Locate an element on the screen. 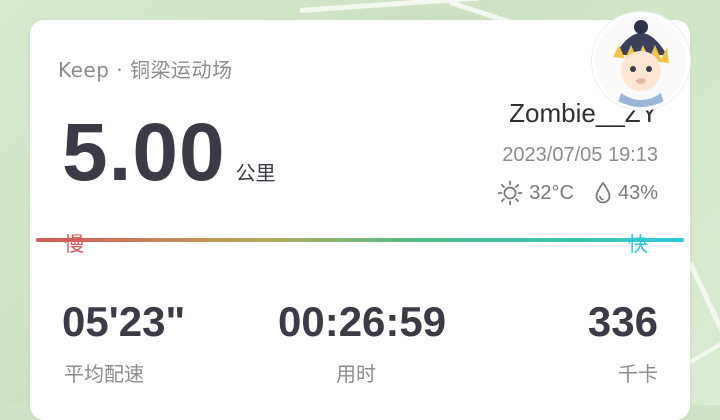 This screenshot has width=720, height=420. pace-label: 平均配速 is located at coordinates (104, 374).